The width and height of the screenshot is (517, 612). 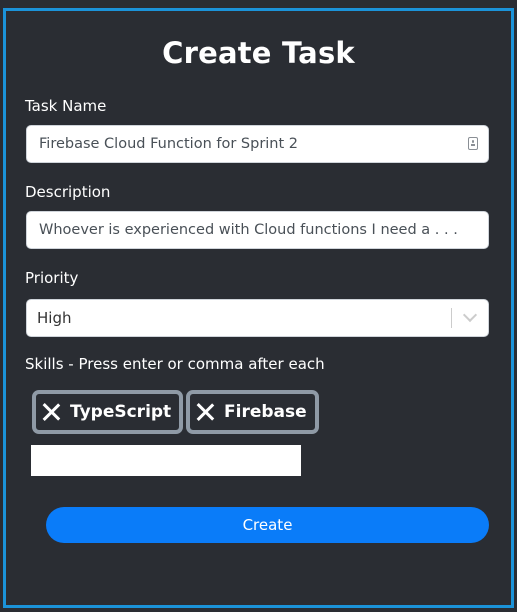 I want to click on skill-tag-label: TypeScript, so click(x=121, y=412).